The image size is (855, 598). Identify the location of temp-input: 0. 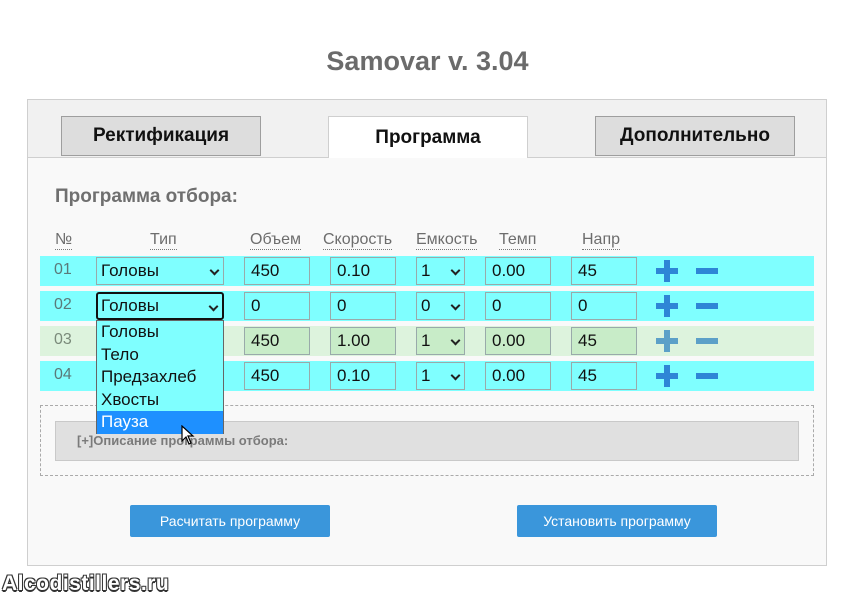
(518, 306).